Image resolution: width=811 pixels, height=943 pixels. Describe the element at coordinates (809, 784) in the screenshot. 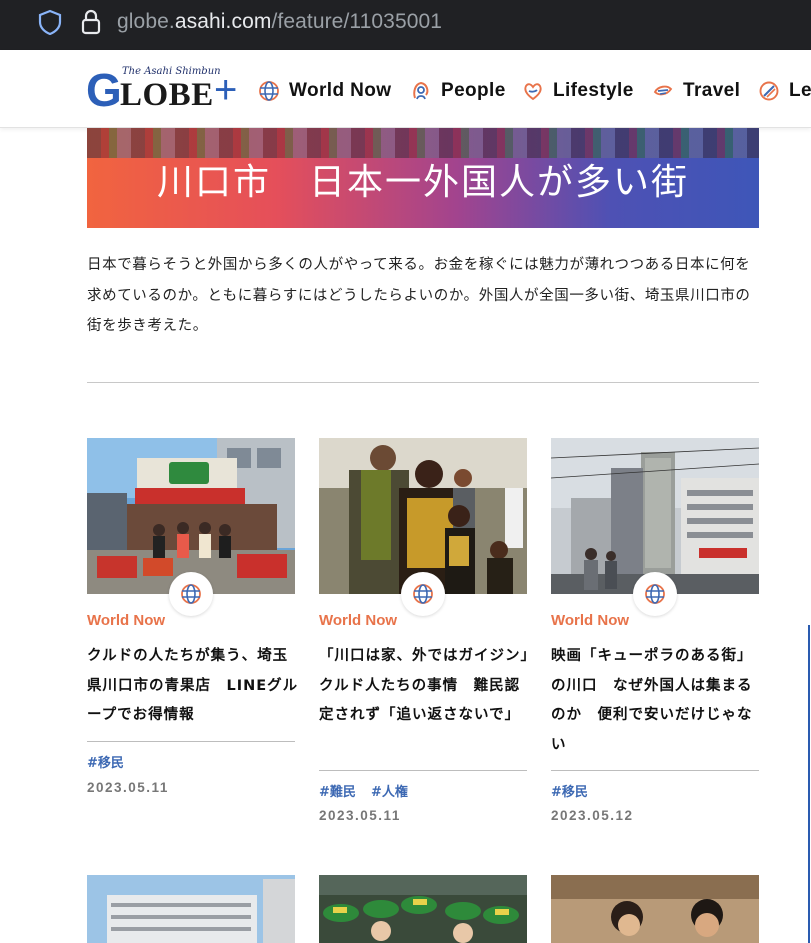

I see `scrollbar-indicator` at that location.